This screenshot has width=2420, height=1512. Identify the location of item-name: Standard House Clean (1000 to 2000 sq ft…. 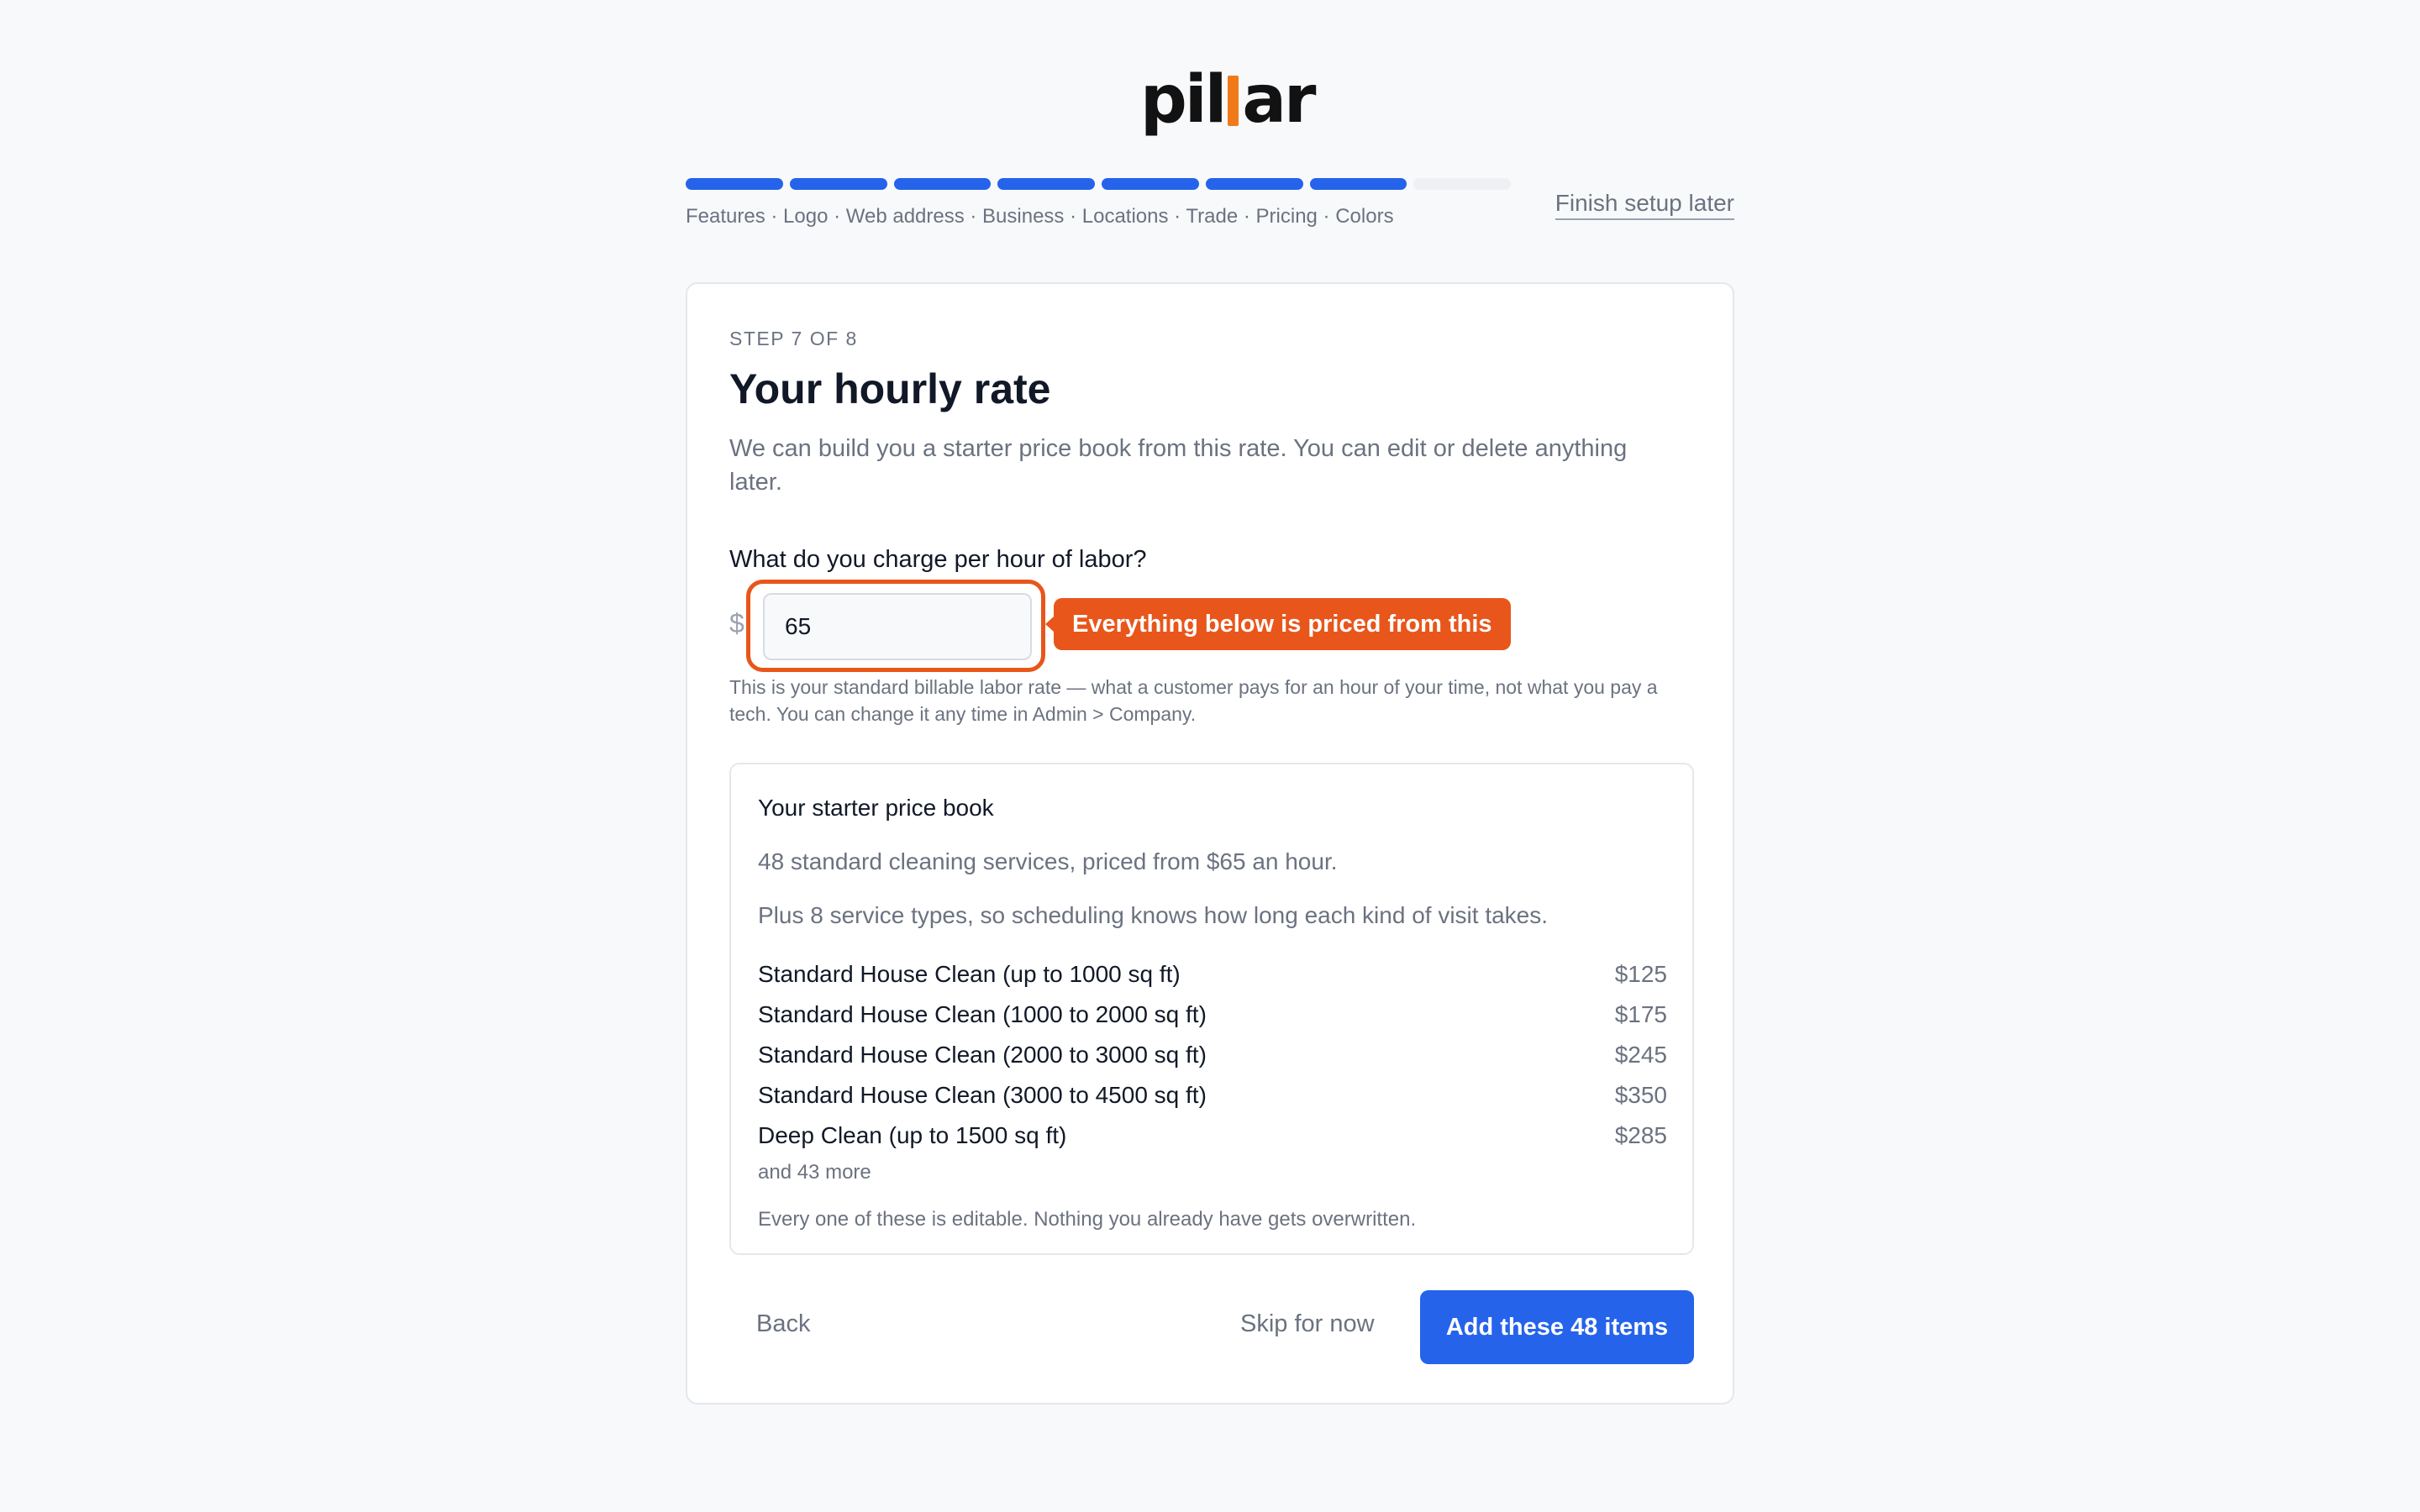
(983, 1014).